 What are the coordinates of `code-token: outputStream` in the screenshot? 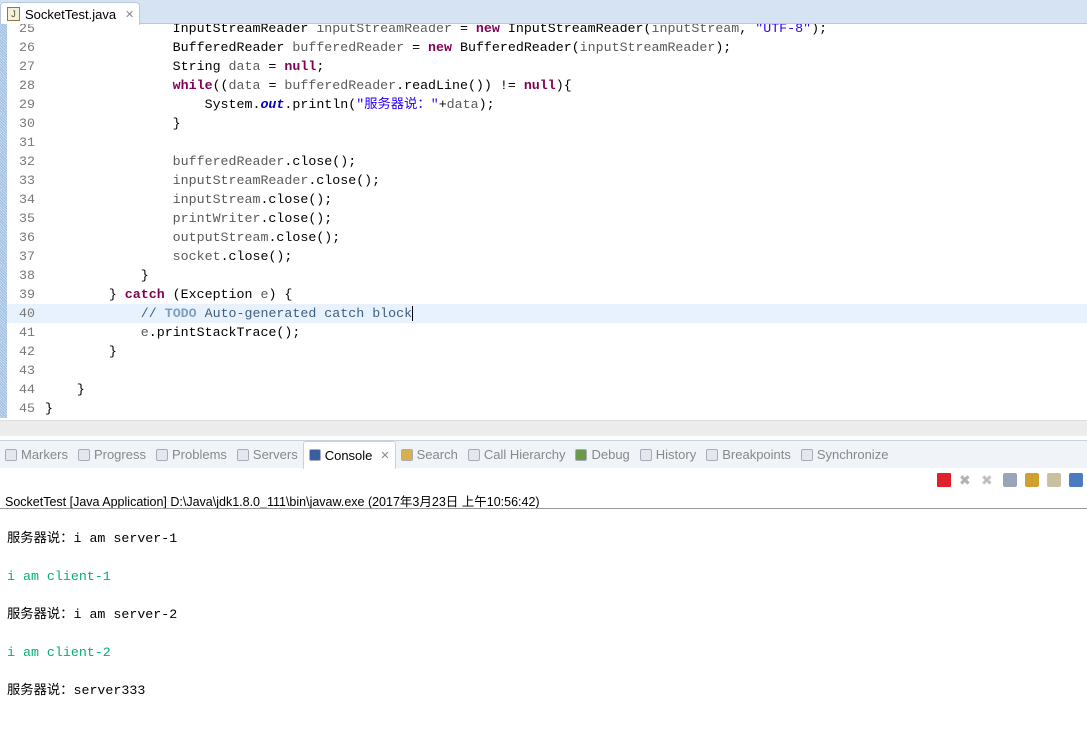 It's located at (220, 237).